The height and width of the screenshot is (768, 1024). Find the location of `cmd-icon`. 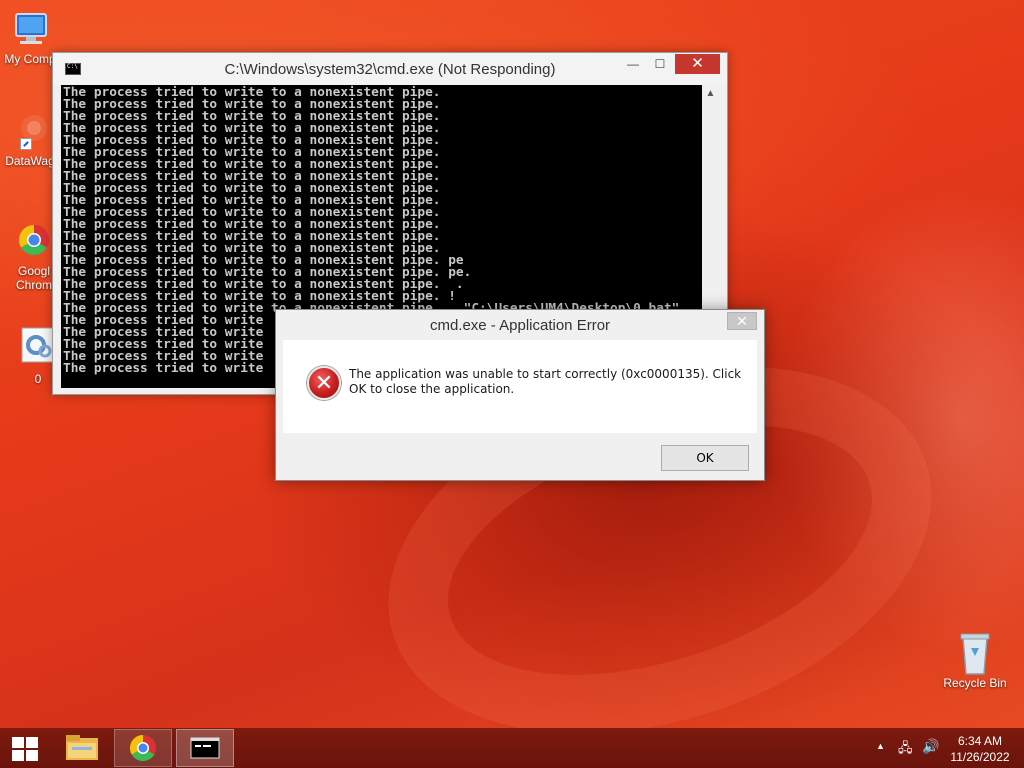

cmd-icon is located at coordinates (205, 748).